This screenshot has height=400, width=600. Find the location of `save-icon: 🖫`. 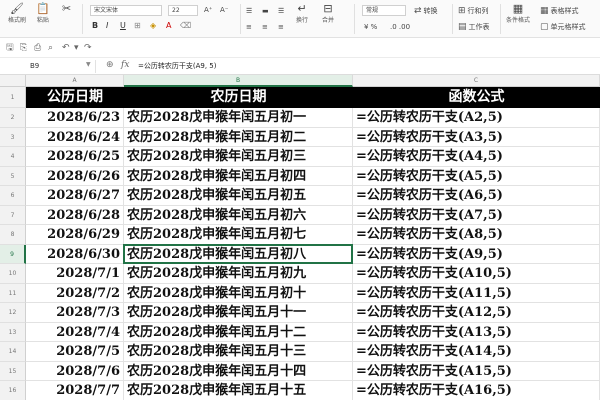

save-icon: 🖫 is located at coordinates (10, 48).